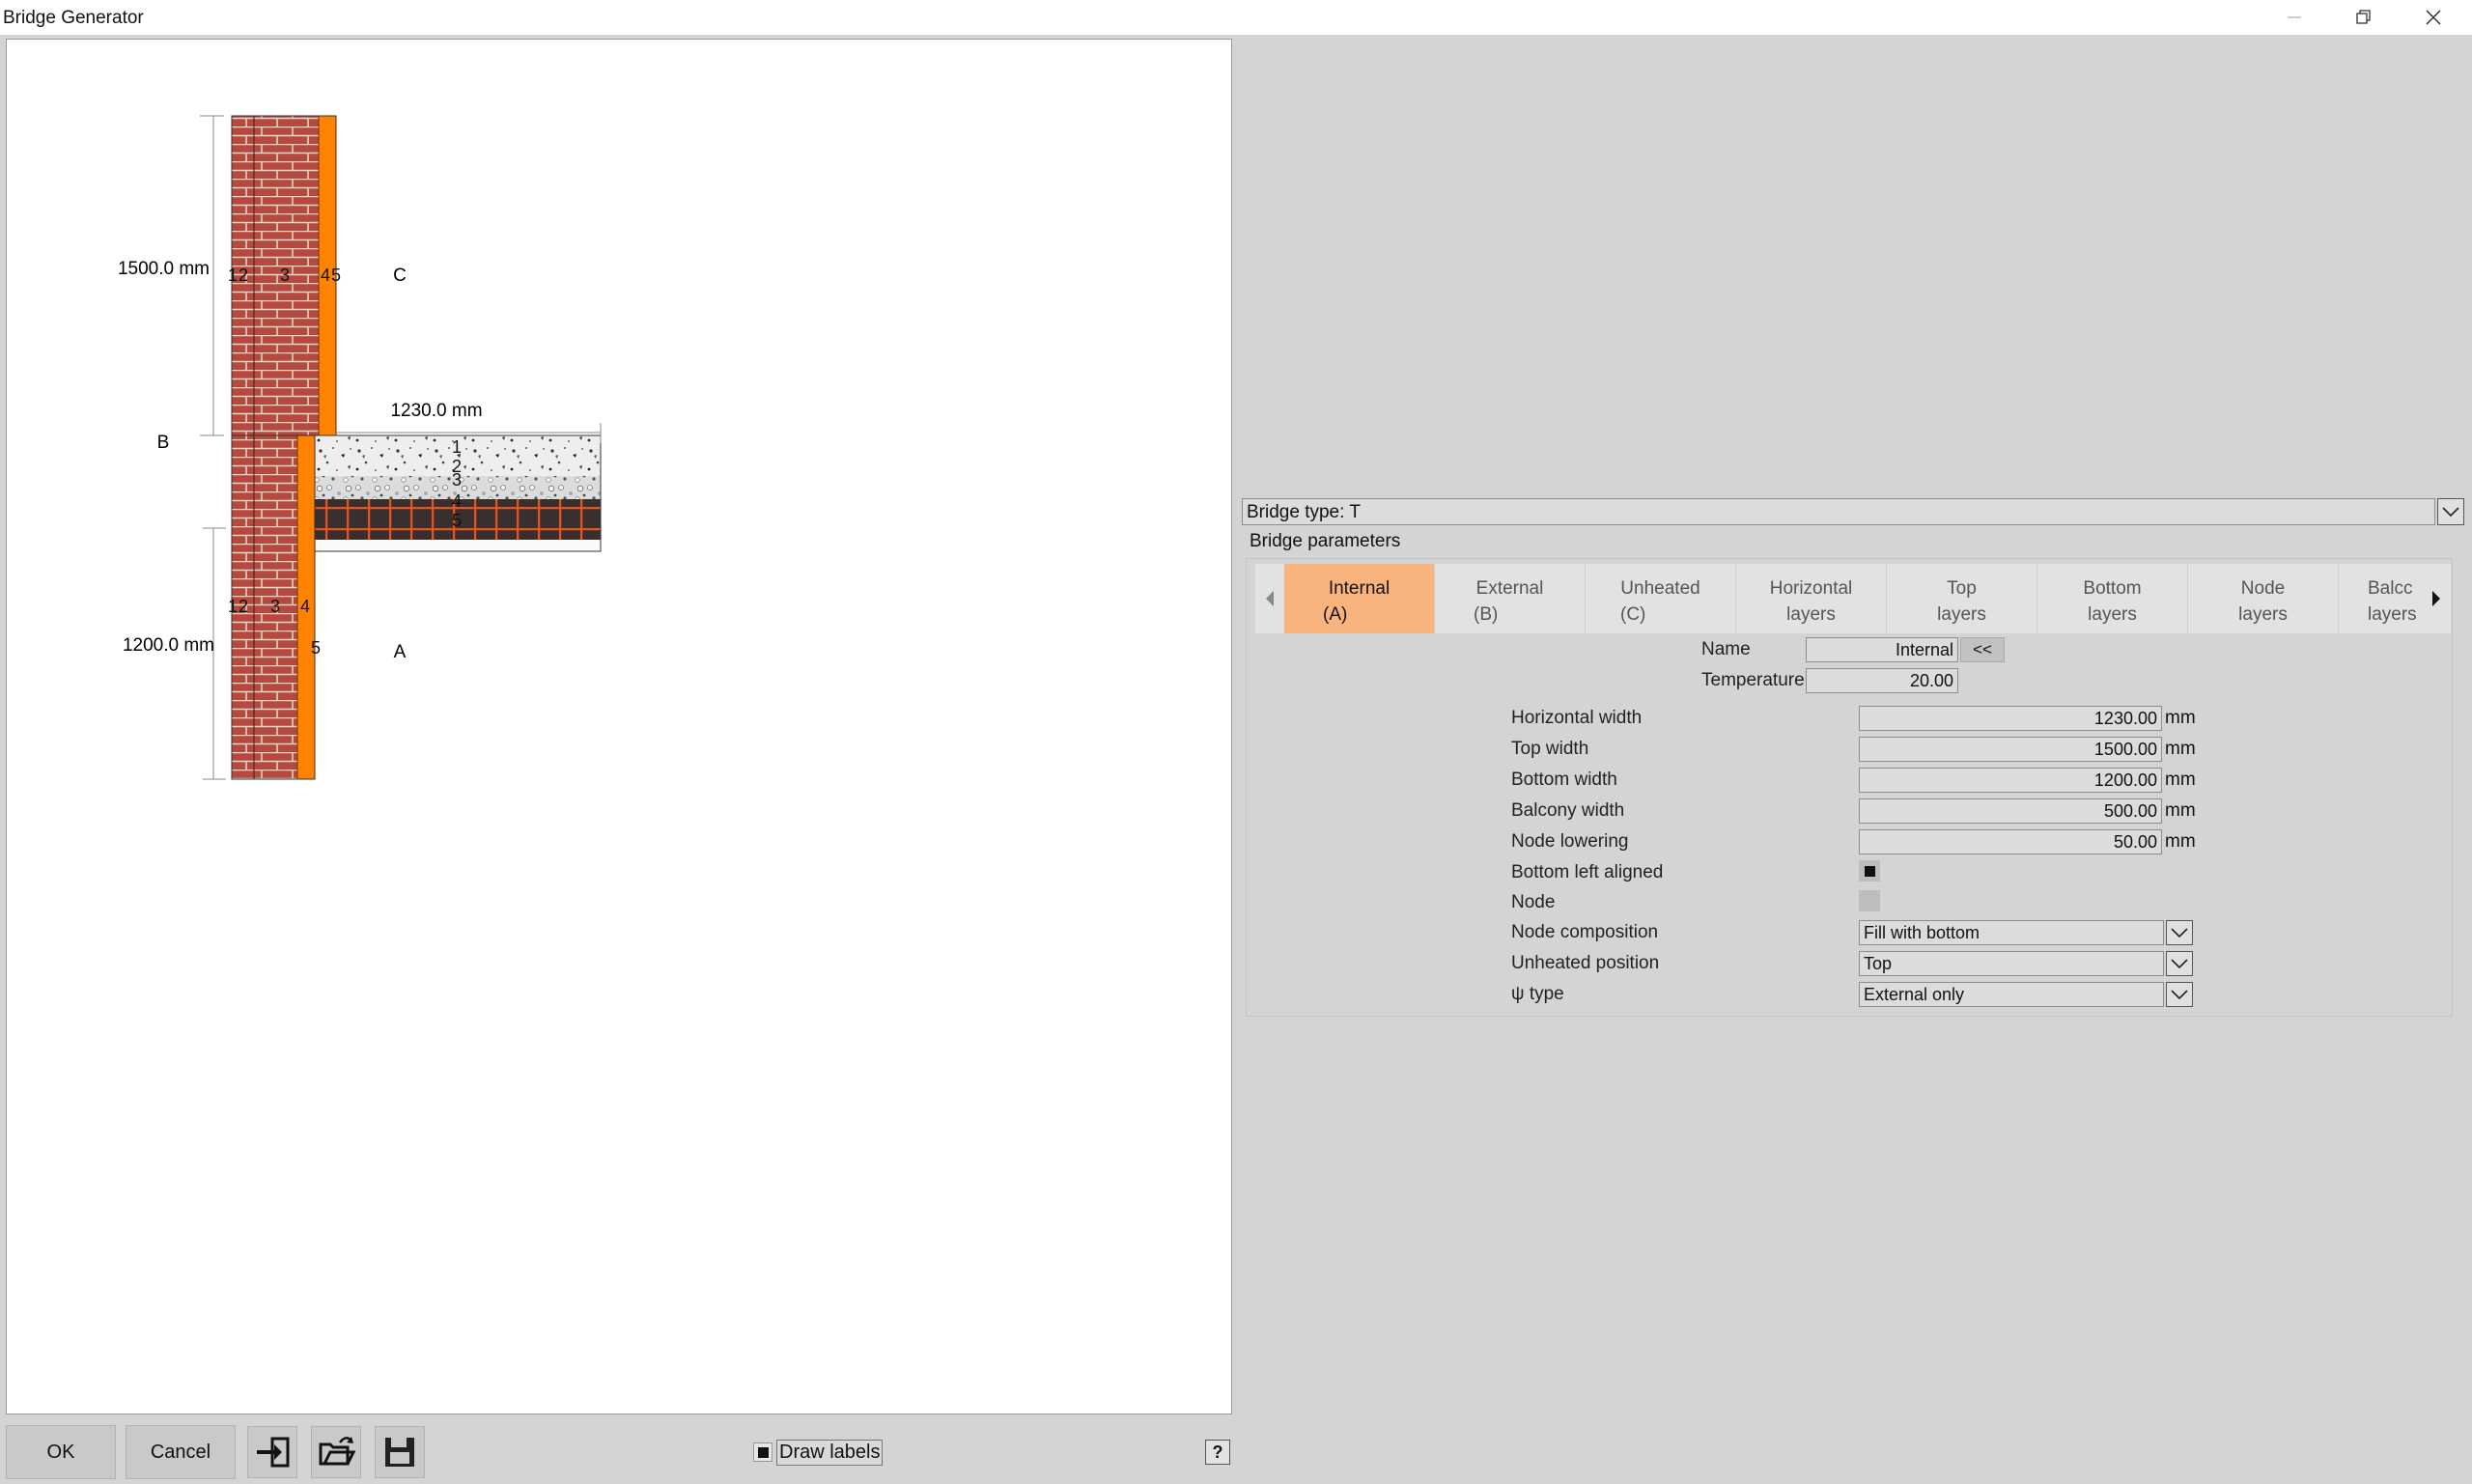  Describe the element at coordinates (1359, 599) in the screenshot. I see `tab-internal: Internal (A)` at that location.